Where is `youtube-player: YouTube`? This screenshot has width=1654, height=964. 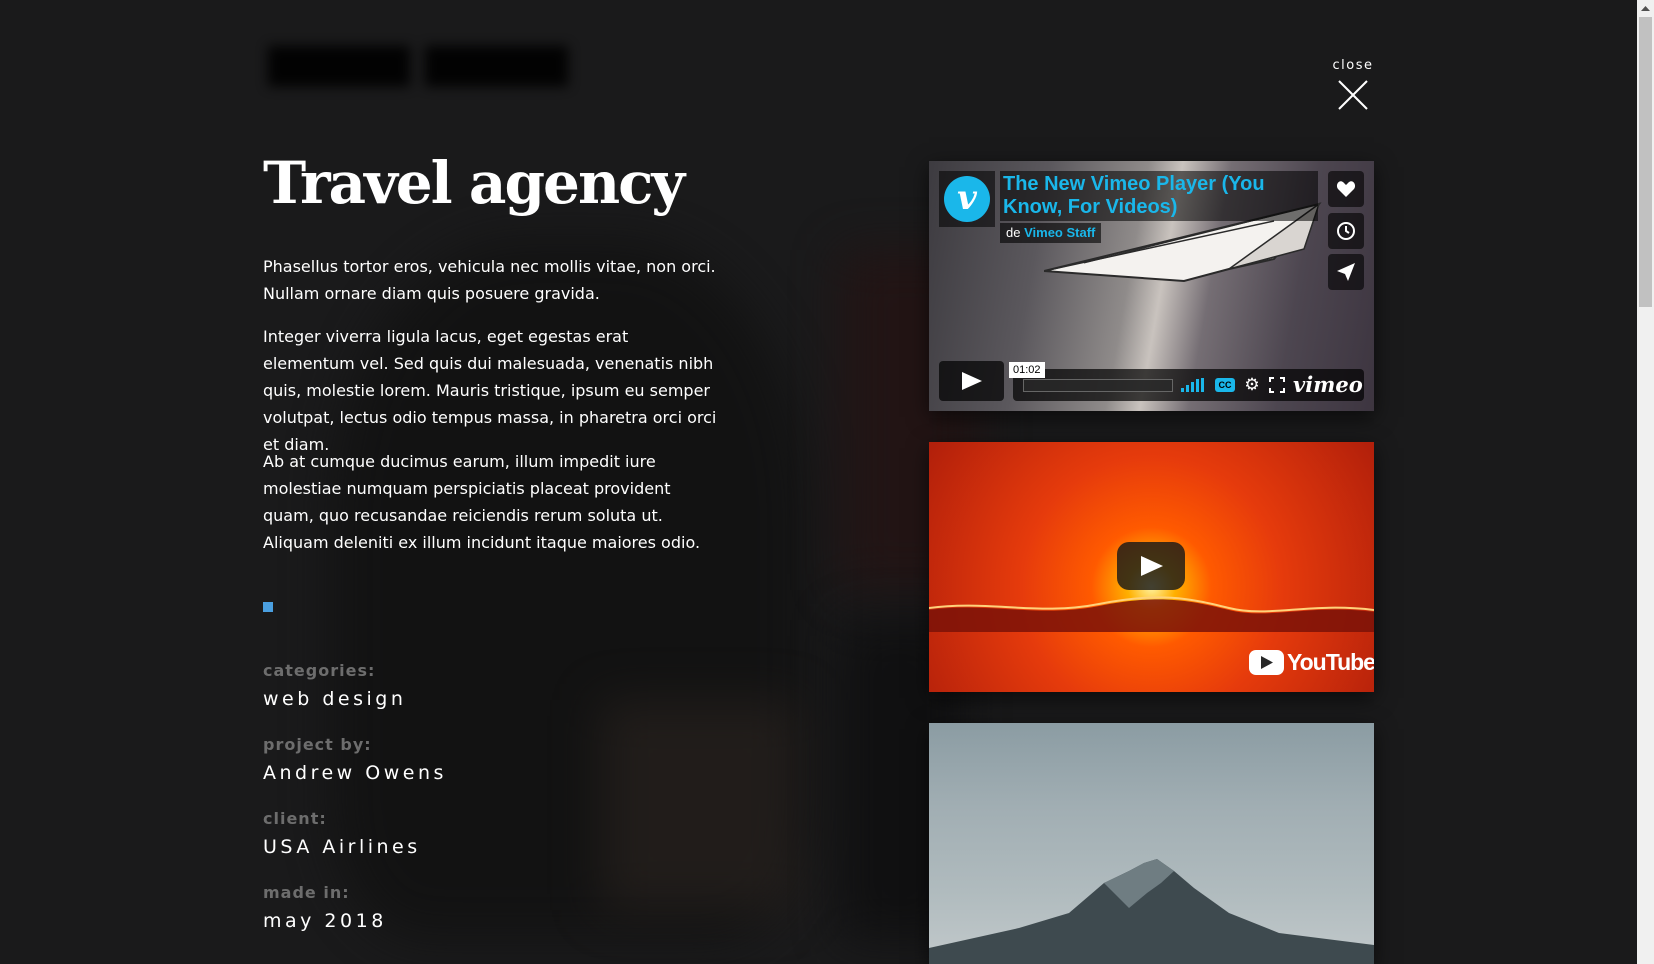 youtube-player: YouTube is located at coordinates (1151, 567).